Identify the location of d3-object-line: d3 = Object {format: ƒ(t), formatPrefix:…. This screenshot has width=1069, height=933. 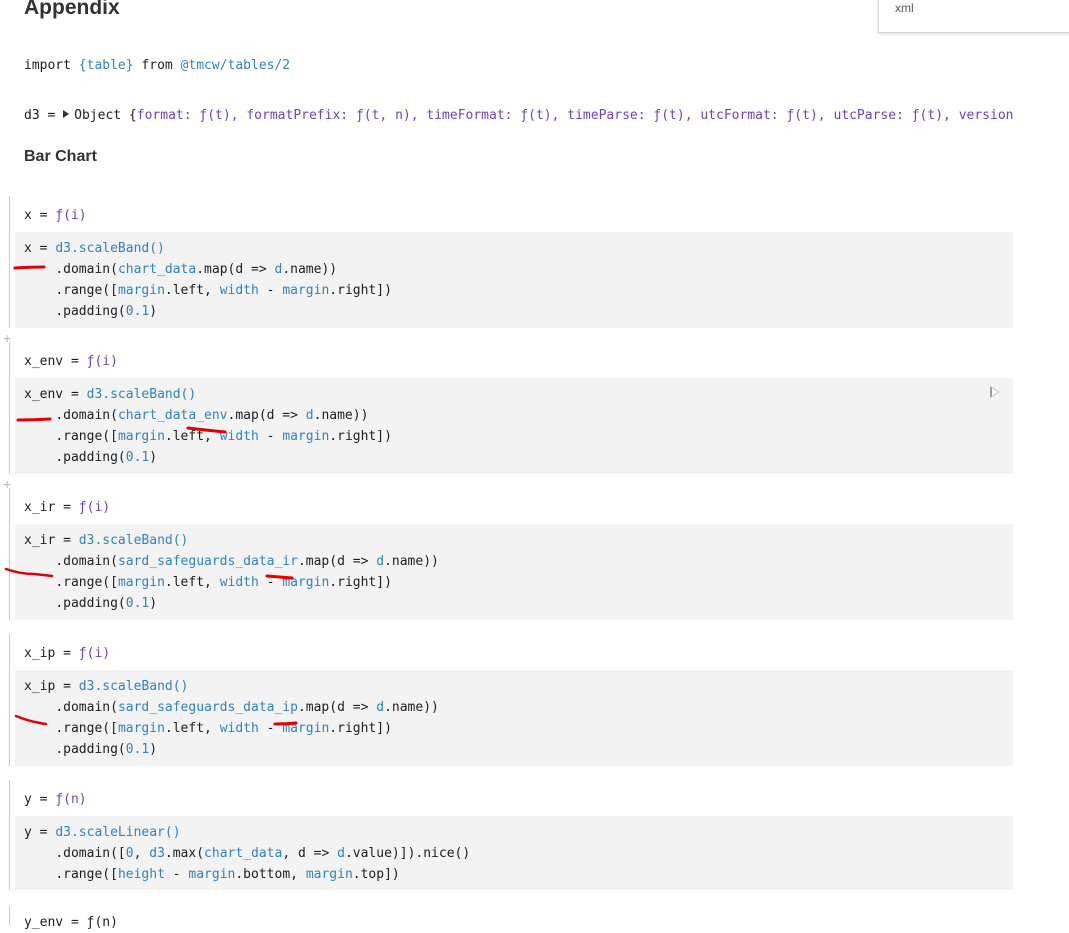
(519, 115).